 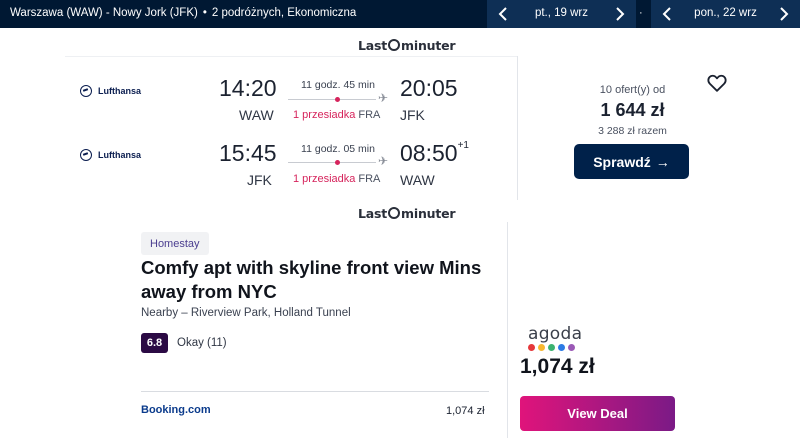 I want to click on airline-return: Lufthansa, so click(x=110, y=155).